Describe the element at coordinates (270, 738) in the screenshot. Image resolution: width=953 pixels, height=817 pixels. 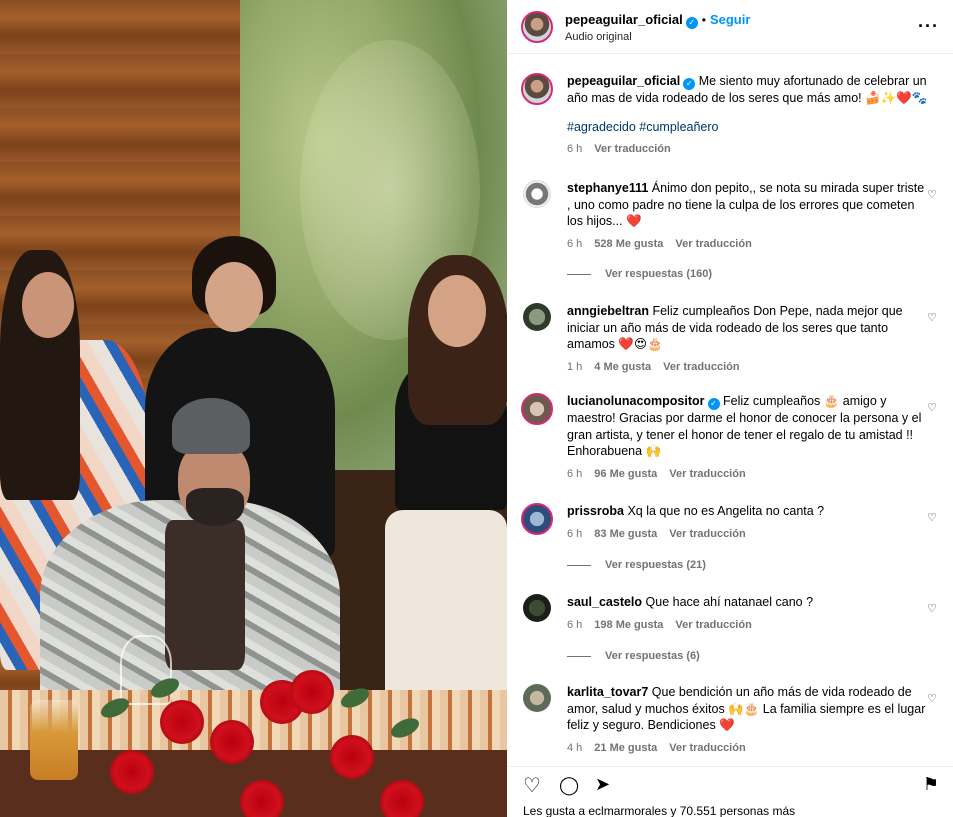
I see `rose-bouquet` at that location.